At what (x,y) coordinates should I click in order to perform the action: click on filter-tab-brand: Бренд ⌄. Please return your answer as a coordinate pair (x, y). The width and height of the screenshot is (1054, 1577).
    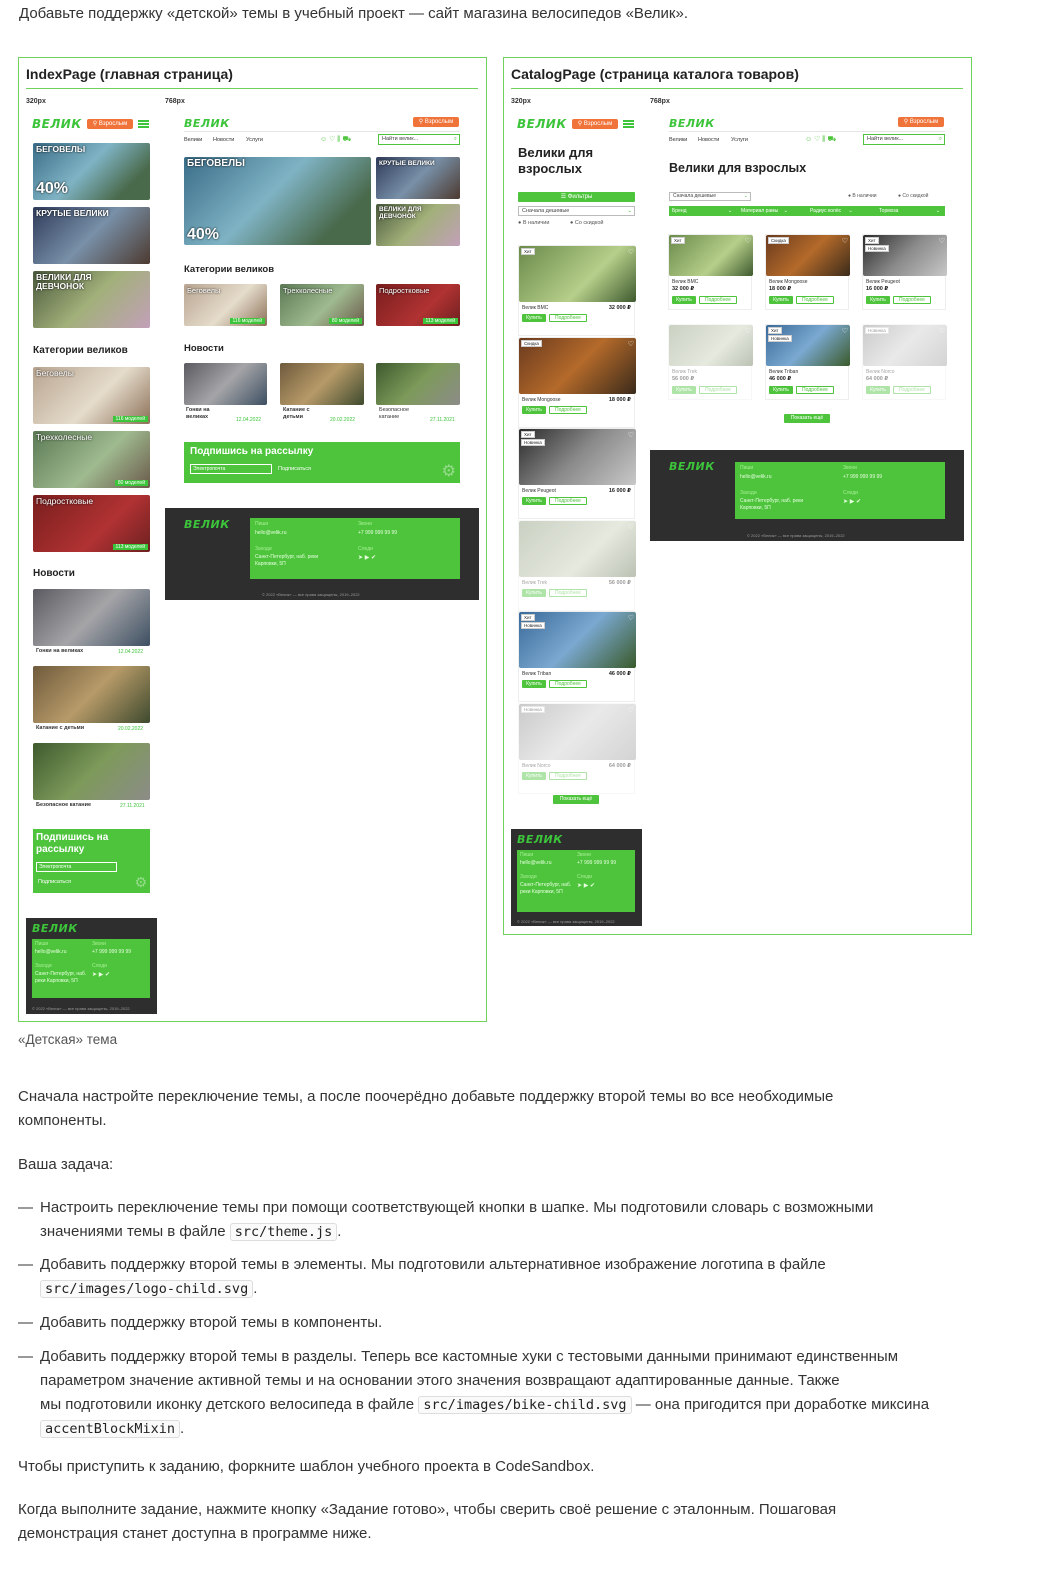
    Looking at the image, I should click on (702, 211).